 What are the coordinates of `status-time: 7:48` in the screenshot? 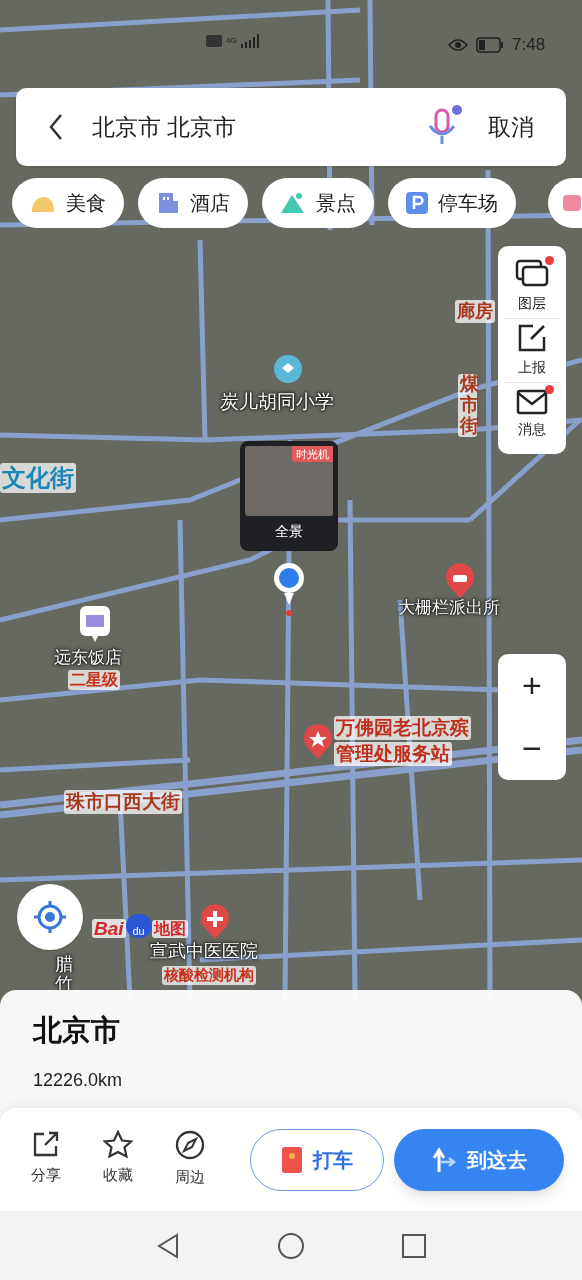 It's located at (529, 45).